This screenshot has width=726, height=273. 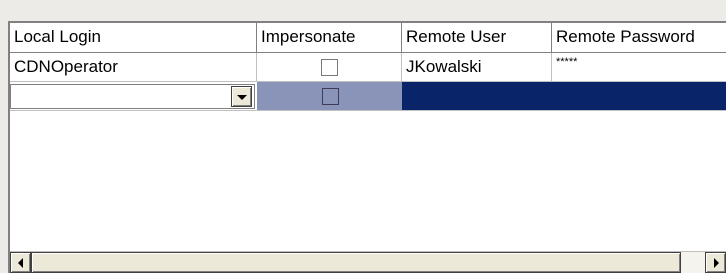 I want to click on local-login-cell, so click(x=133, y=96).